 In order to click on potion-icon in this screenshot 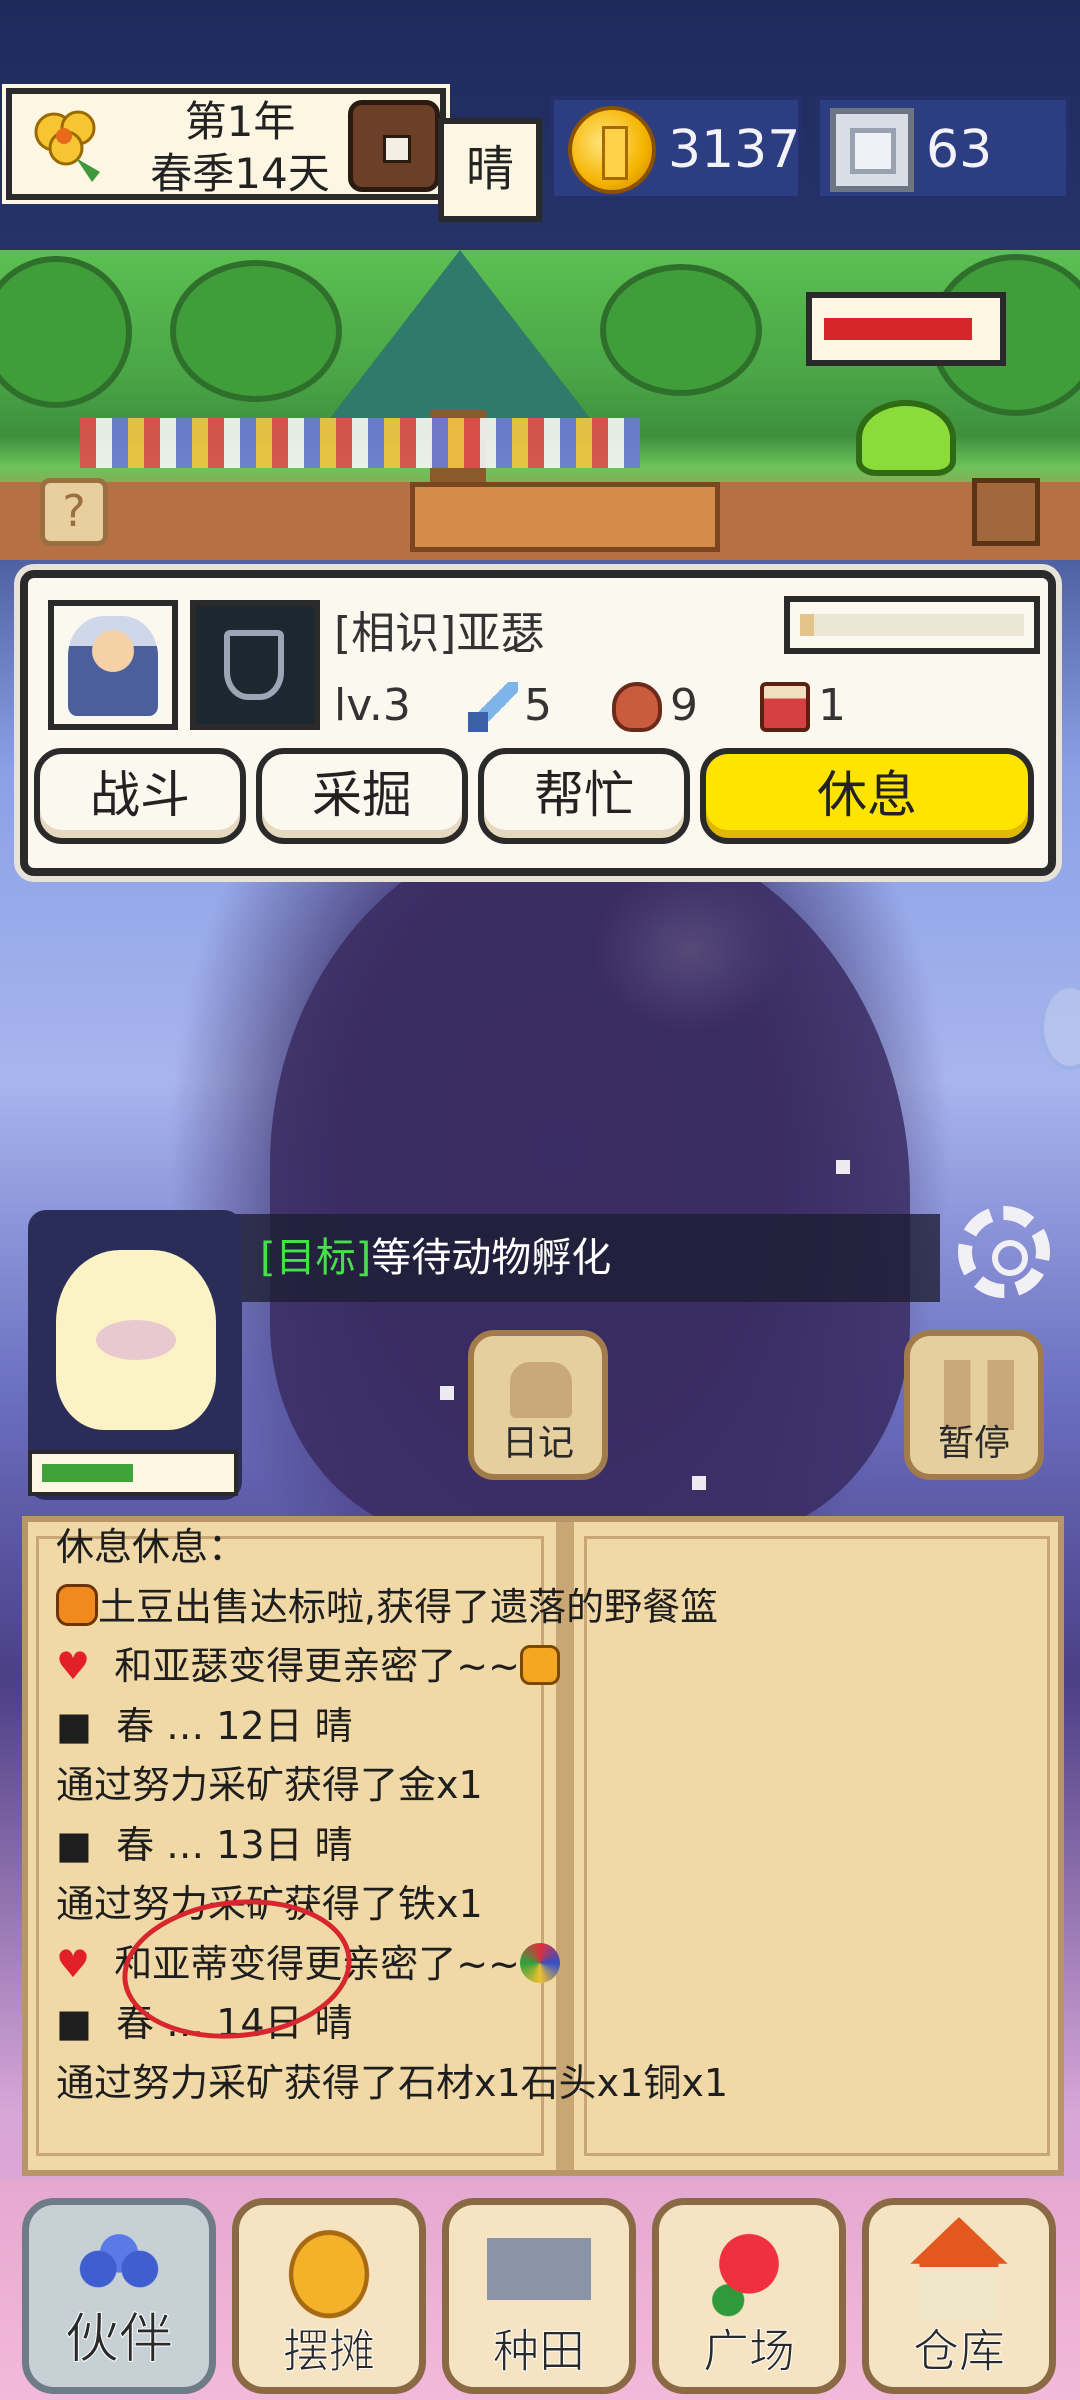, I will do `click(785, 707)`.